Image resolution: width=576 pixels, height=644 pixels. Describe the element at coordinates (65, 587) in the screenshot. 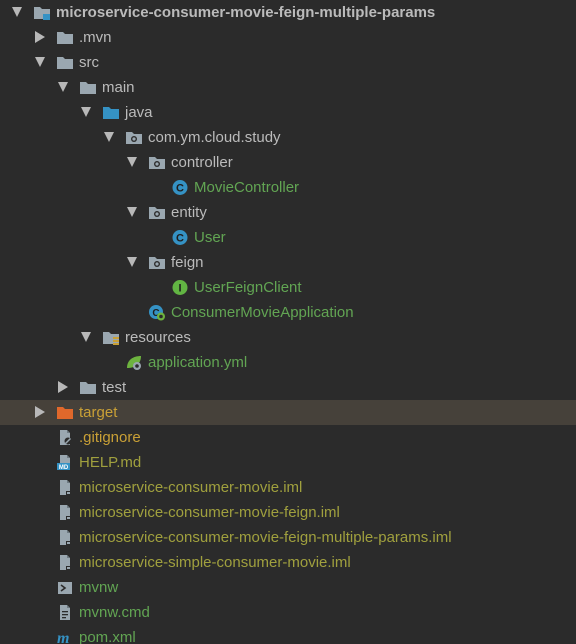

I see `shell-script-icon` at that location.